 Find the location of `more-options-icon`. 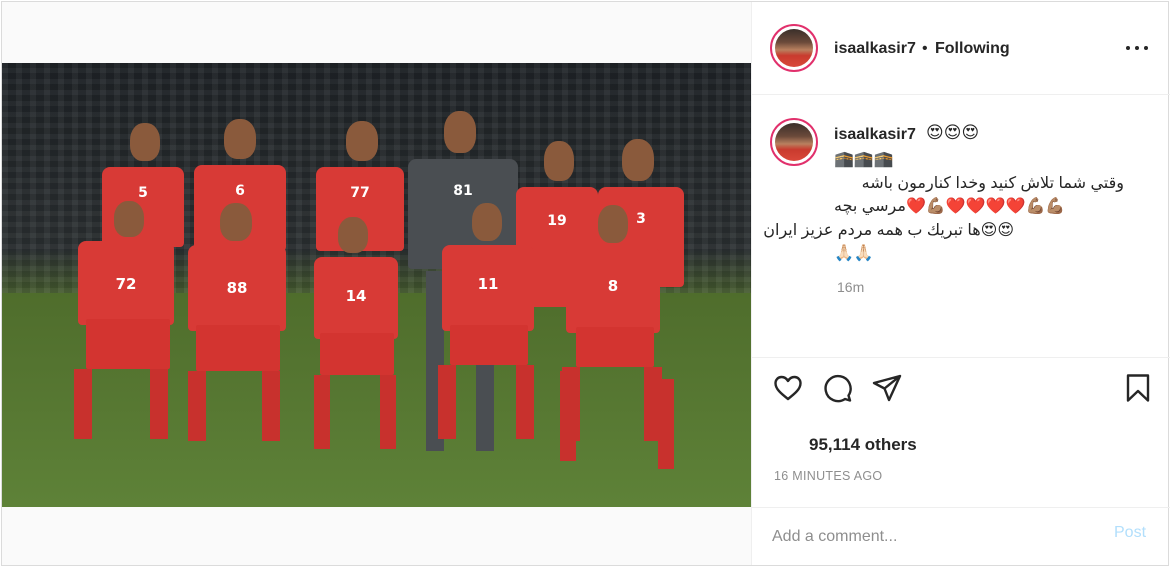

more-options-icon is located at coordinates (1137, 48).